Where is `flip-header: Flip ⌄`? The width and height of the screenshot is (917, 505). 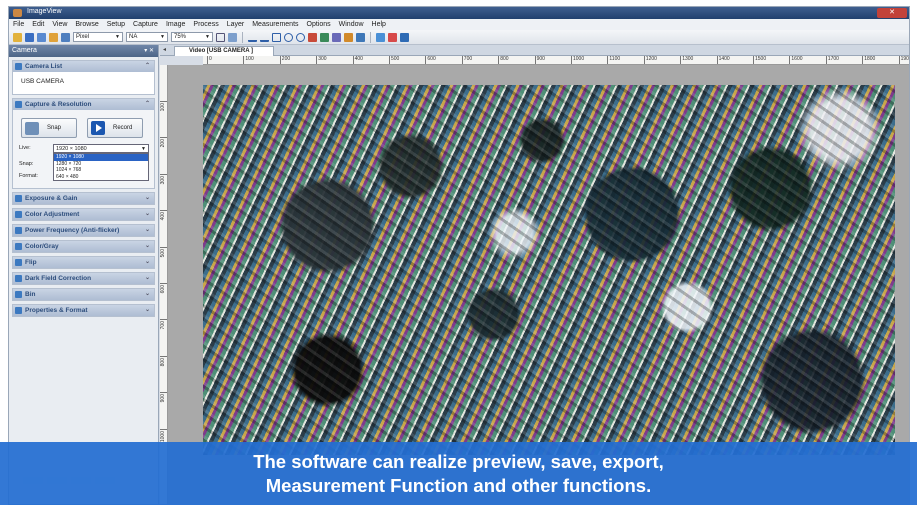 flip-header: Flip ⌄ is located at coordinates (83, 262).